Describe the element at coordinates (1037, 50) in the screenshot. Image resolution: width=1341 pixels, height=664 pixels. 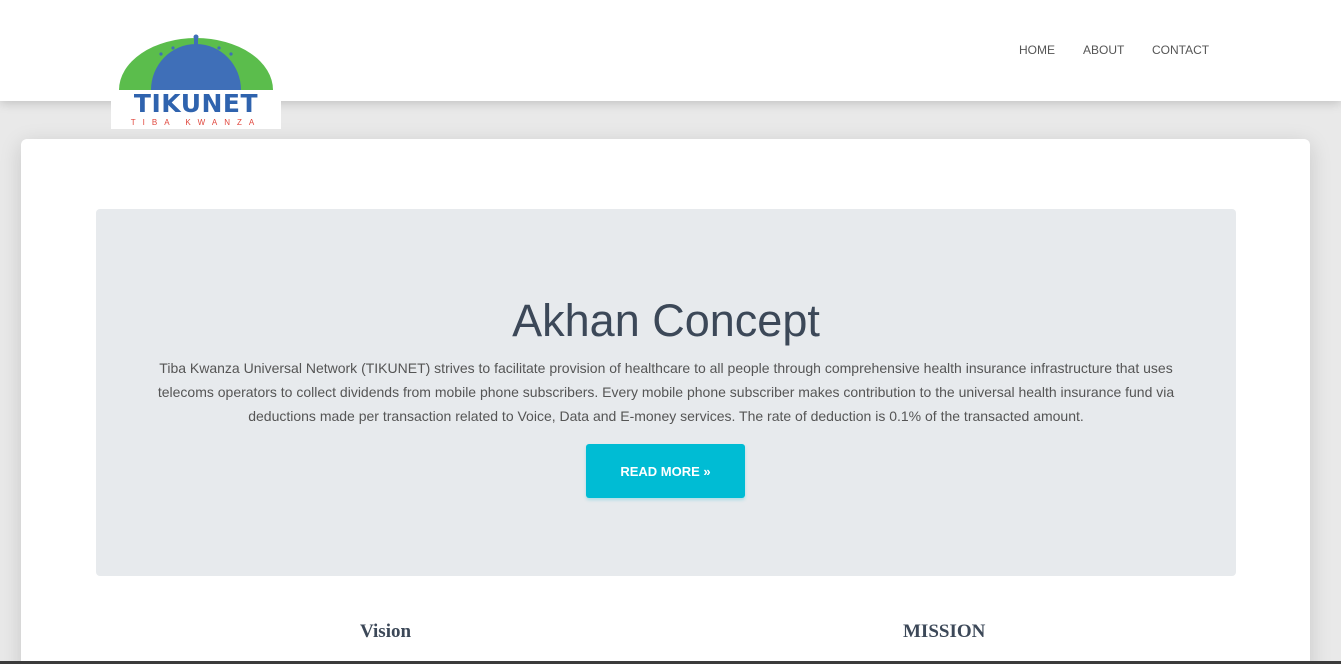
I see `nav-home-link: HOME` at that location.